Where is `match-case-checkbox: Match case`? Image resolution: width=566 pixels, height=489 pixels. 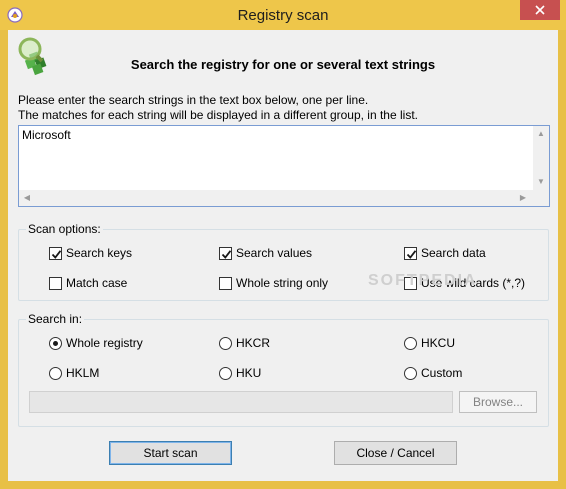
match-case-checkbox: Match case is located at coordinates (88, 283).